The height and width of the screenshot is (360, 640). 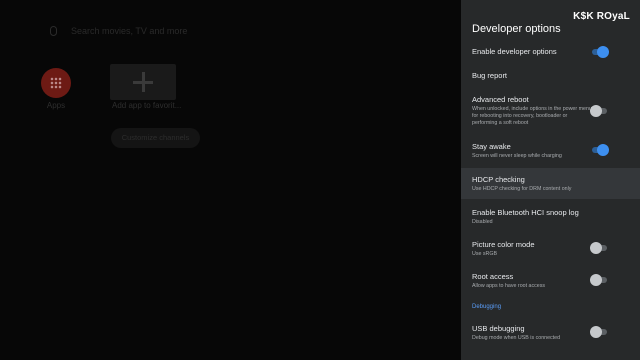 I want to click on apps-grid-icon, so click(x=56, y=83).